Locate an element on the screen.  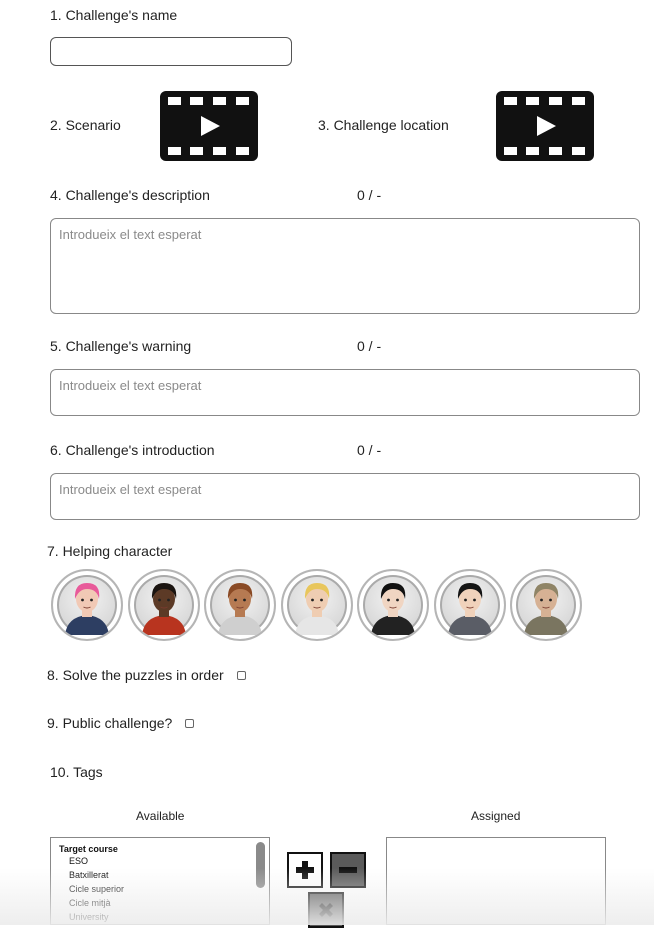
tag-option: ESO is located at coordinates (160, 861).